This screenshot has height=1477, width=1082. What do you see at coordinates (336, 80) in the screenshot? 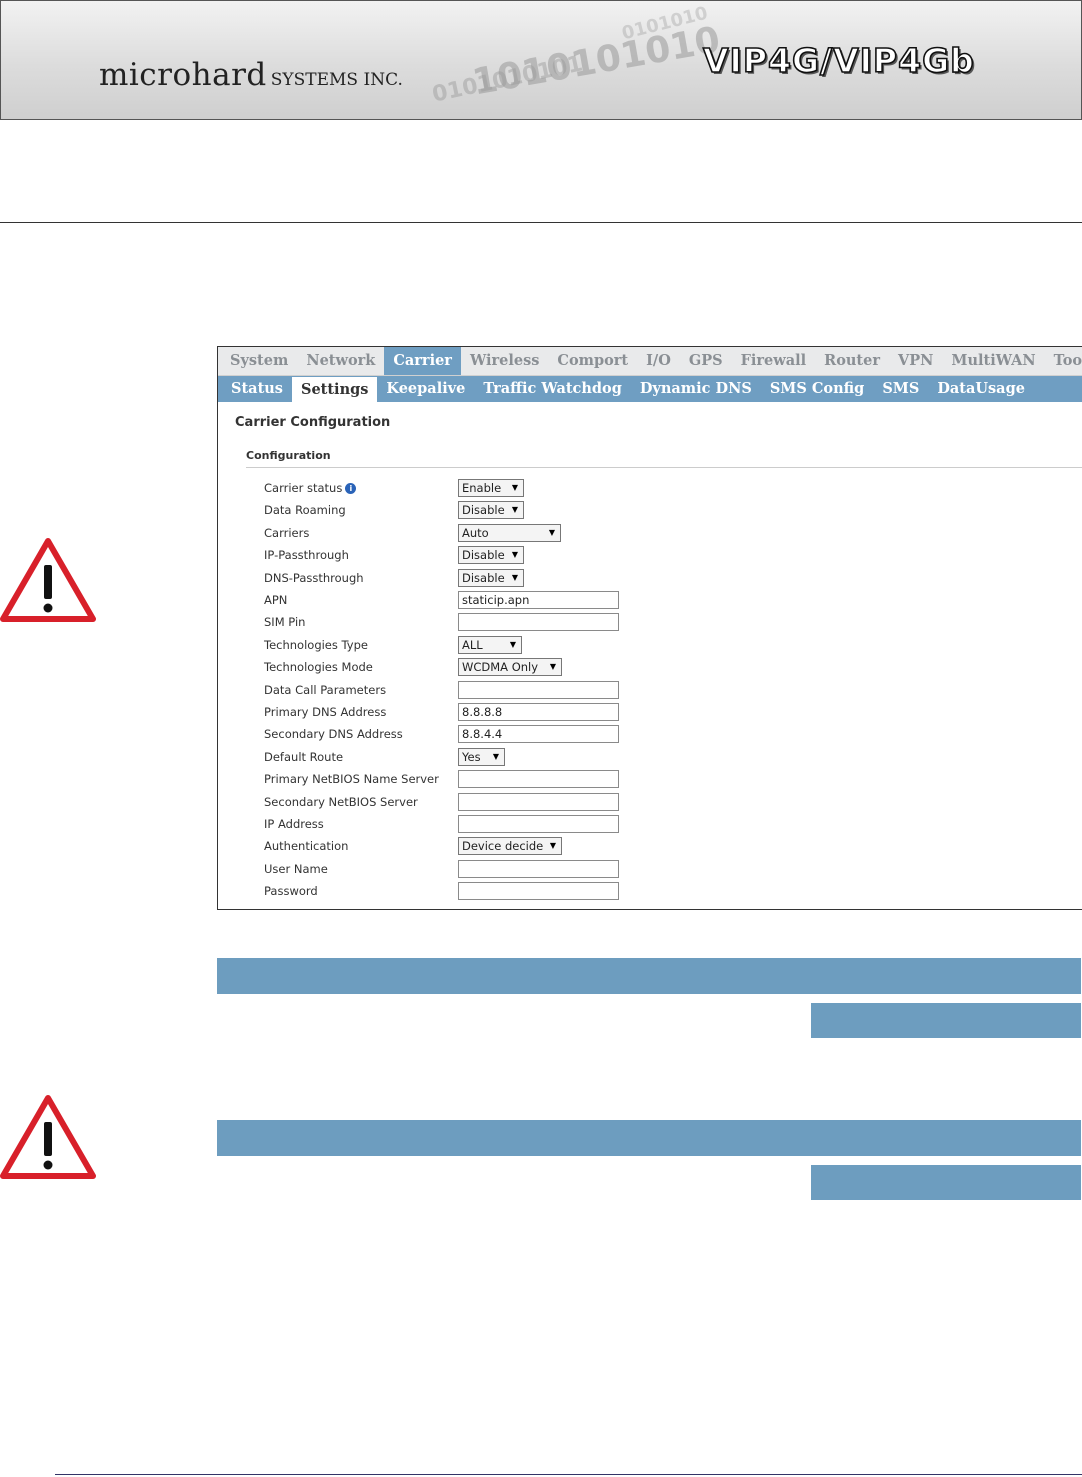
I see `logo-subtext: SYSTEMS INC.` at bounding box center [336, 80].